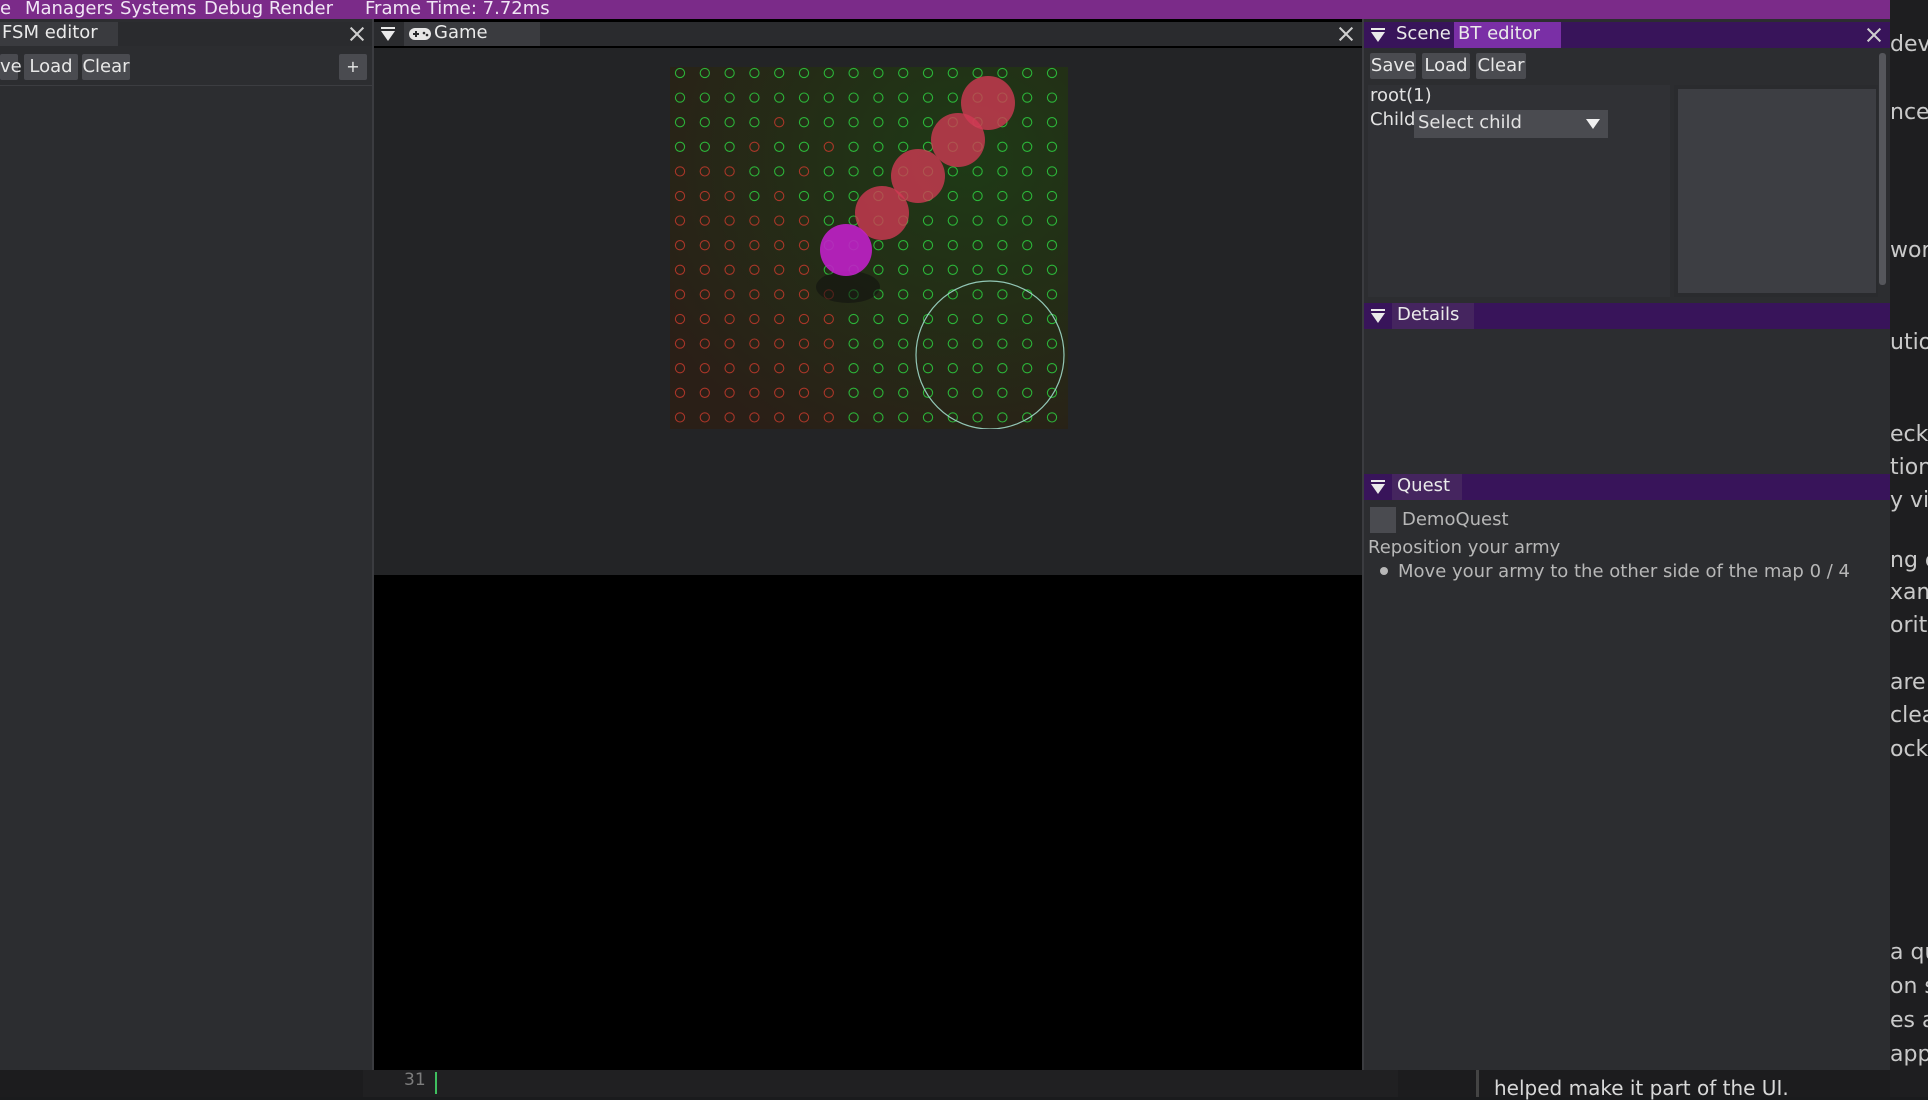  Describe the element at coordinates (11, 67) in the screenshot. I see `save-button: ve` at that location.